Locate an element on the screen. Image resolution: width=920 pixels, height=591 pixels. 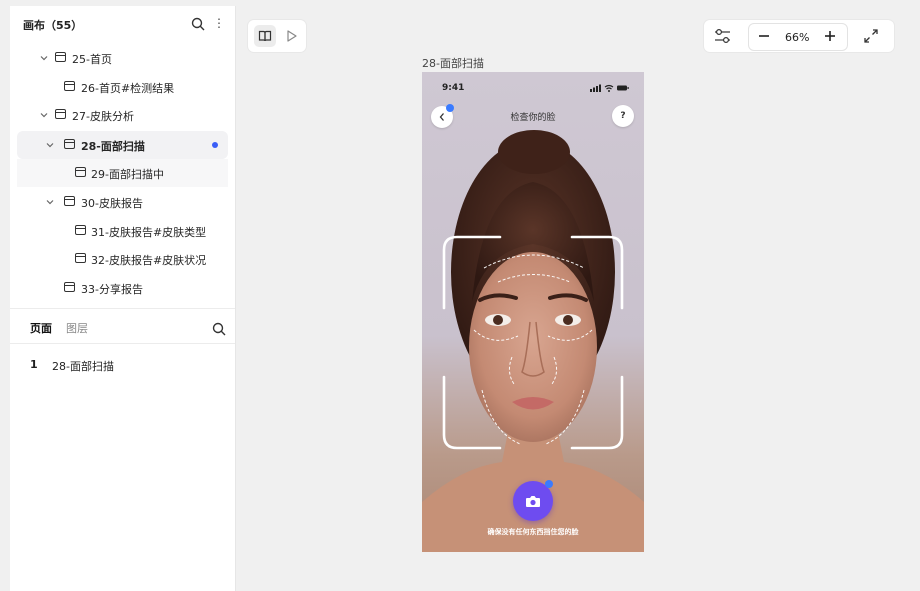
tree-item-label: 28-面部扫描 is located at coordinates (113, 146).